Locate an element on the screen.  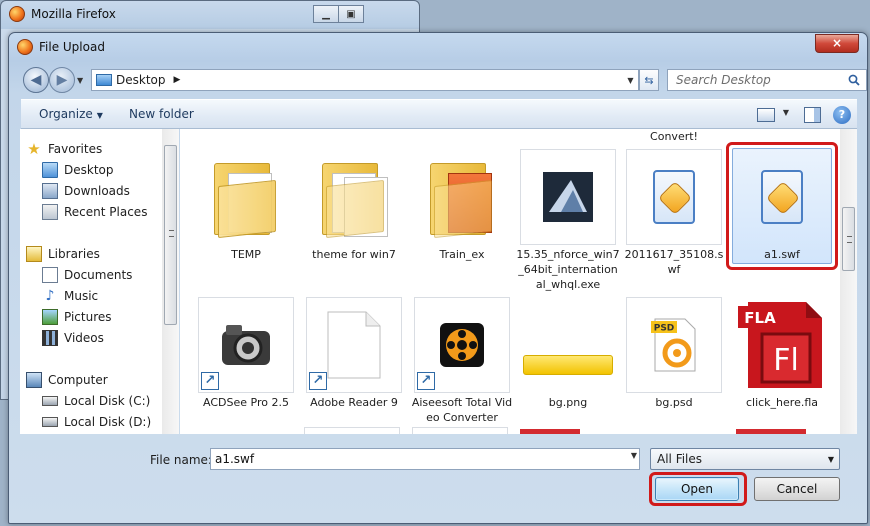
dialog-title-bar: File Upload is located at coordinates (61, 47).